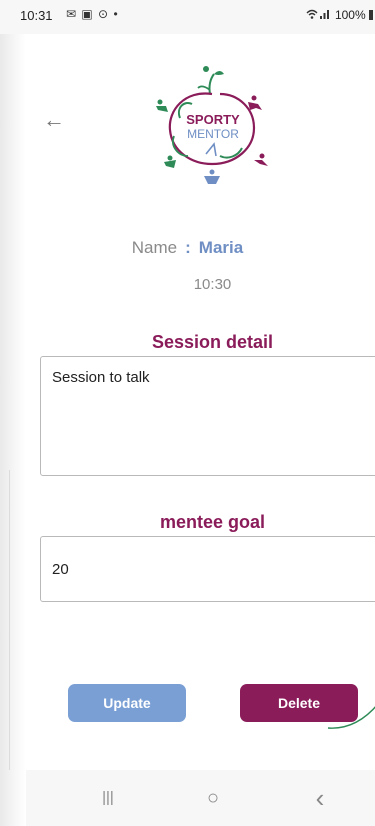 This screenshot has height=826, width=375. Describe the element at coordinates (371, 15) in the screenshot. I see `battery-icon` at that location.